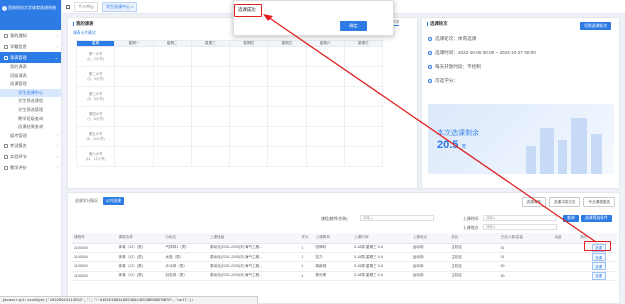  Describe the element at coordinates (595, 26) in the screenshot. I see `switch-round-button: 切换选课轮次` at that location.